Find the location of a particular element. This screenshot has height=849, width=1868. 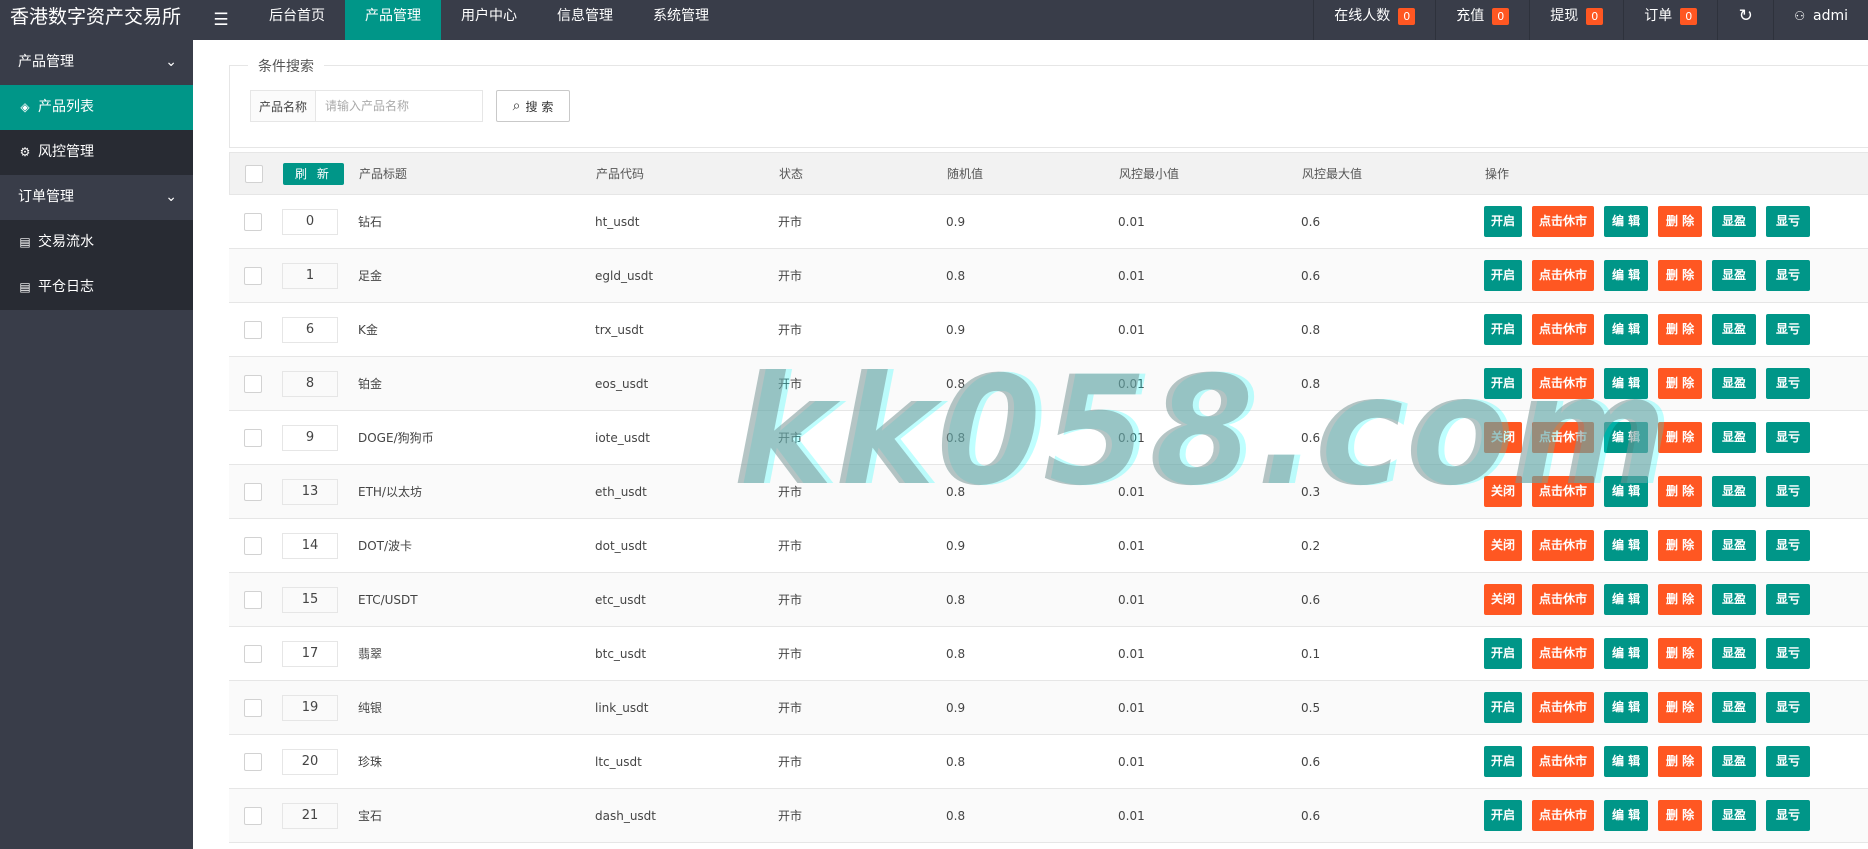

select-all-checkbox is located at coordinates (254, 173).